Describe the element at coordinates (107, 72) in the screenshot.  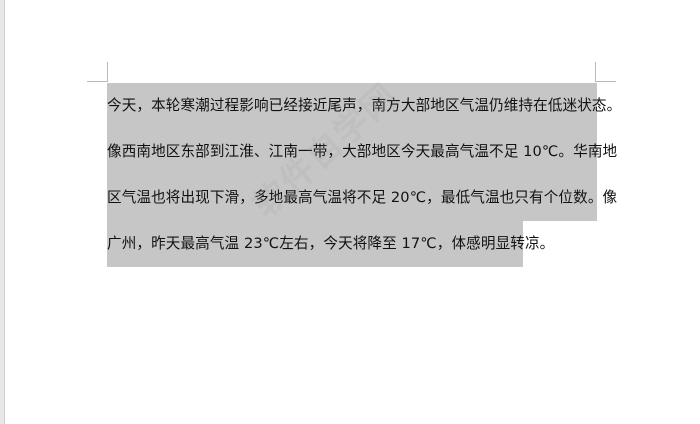
I see `margin-corner-mark-top-left-vertical` at that location.